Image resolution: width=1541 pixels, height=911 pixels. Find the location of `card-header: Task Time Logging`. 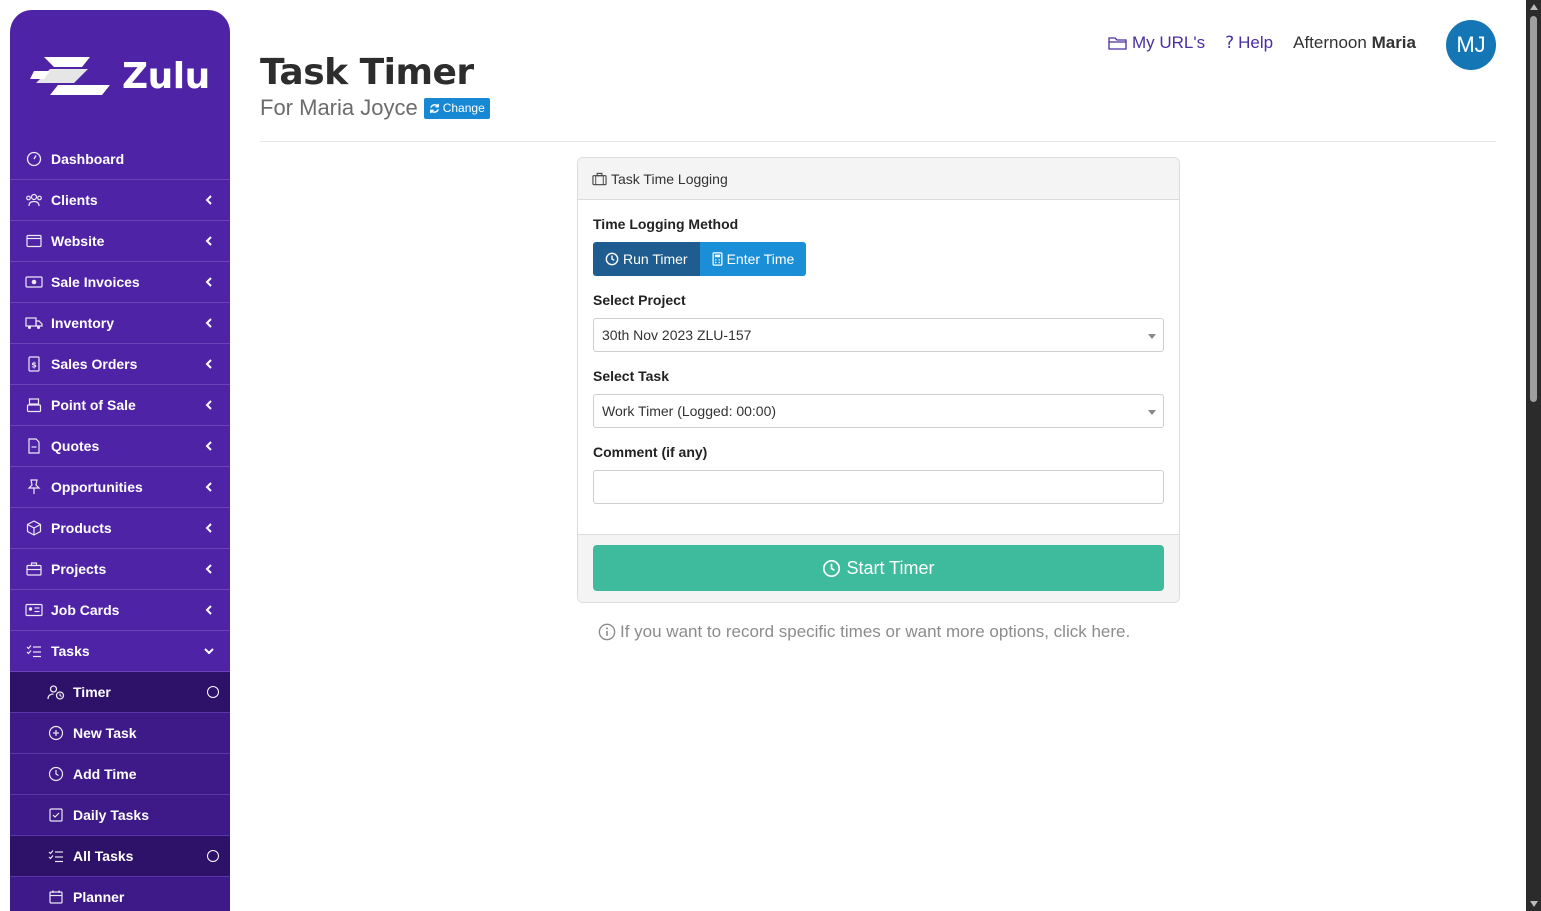

card-header: Task Time Logging is located at coordinates (878, 179).